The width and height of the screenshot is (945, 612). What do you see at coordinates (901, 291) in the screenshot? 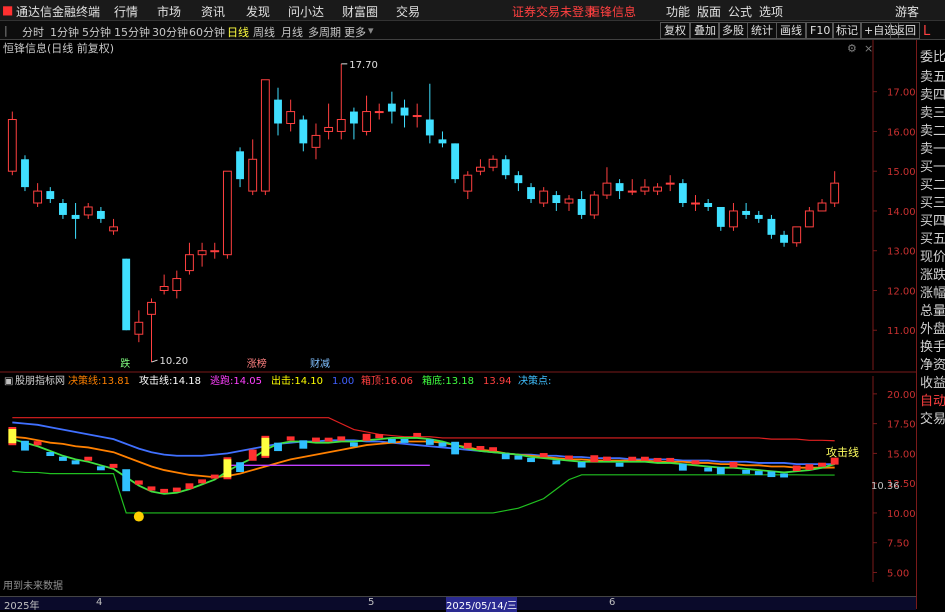
I see `main-y-tick-label: 12.00` at bounding box center [901, 291].